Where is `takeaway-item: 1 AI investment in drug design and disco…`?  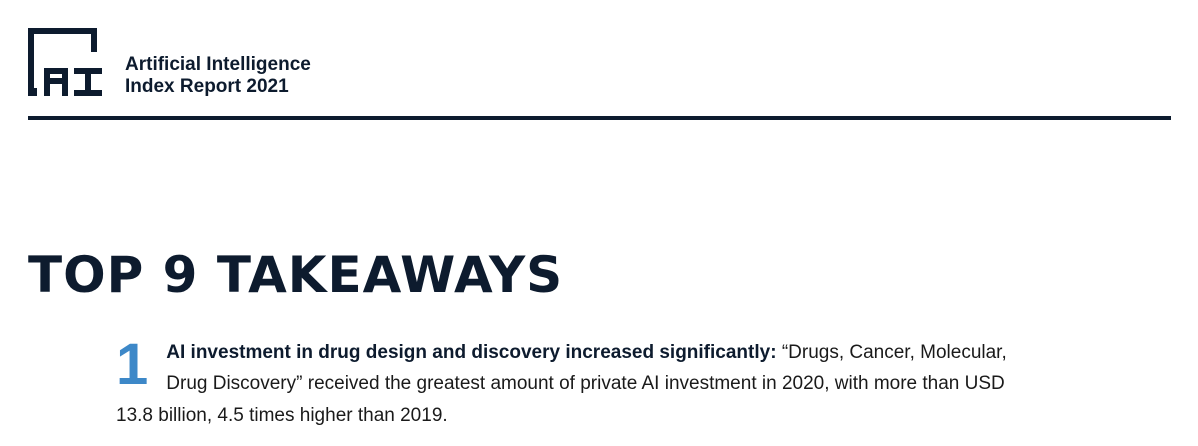 takeaway-item: 1 AI investment in drug design and disco… is located at coordinates (621, 365).